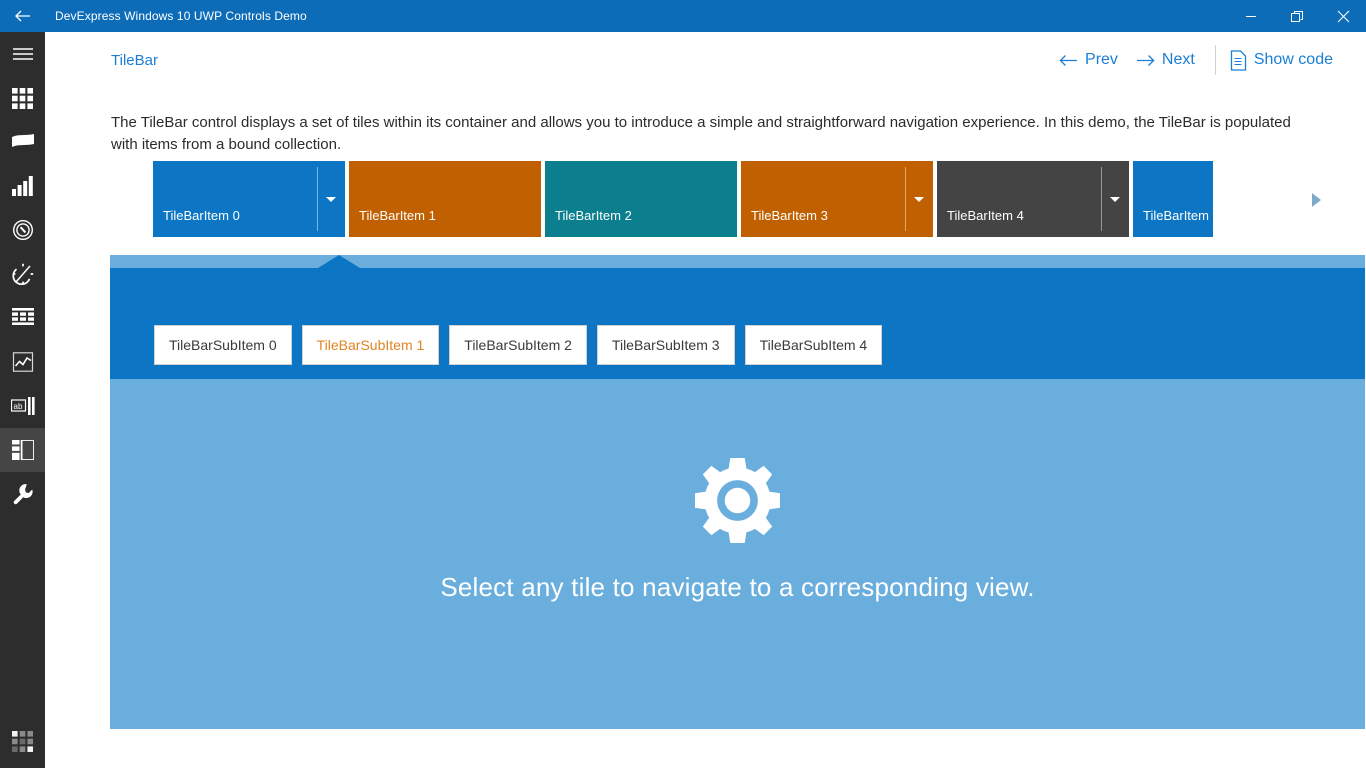 The image size is (1366, 768). Describe the element at coordinates (1215, 60) in the screenshot. I see `header-divider` at that location.